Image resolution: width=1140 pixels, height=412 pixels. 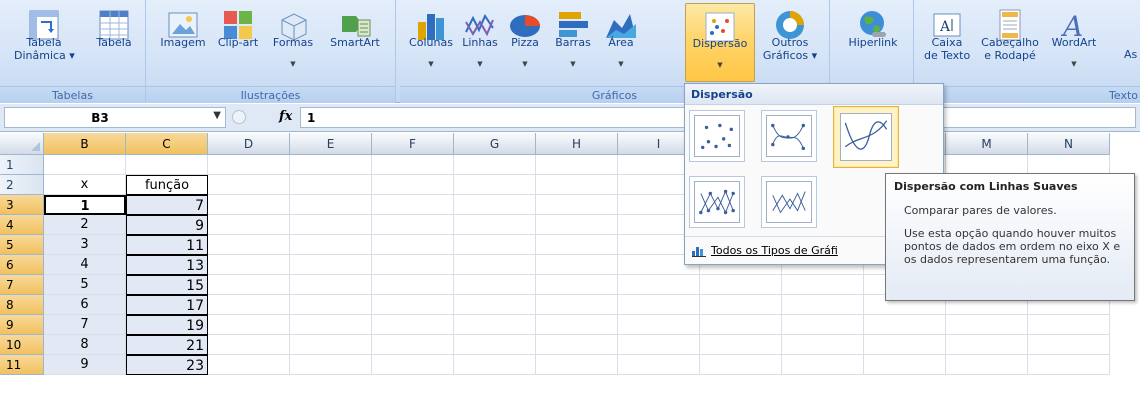 What do you see at coordinates (413, 144) in the screenshot?
I see `column-header-f: F` at bounding box center [413, 144].